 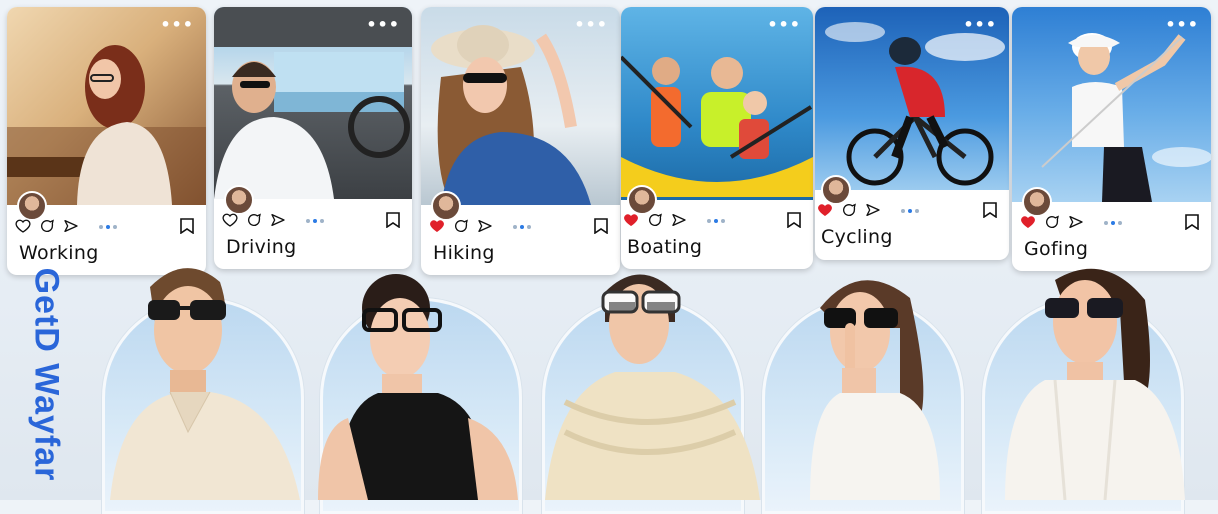 I want to click on post-card-boating: ••• Boating, so click(x=717, y=138).